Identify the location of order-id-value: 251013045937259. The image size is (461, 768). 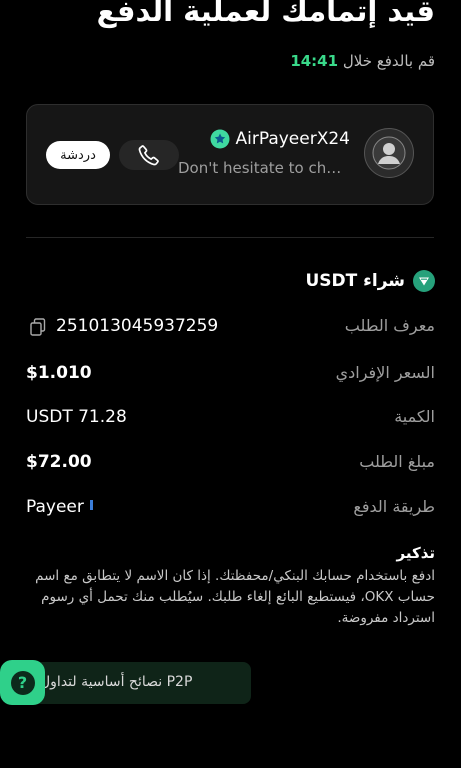
(137, 326).